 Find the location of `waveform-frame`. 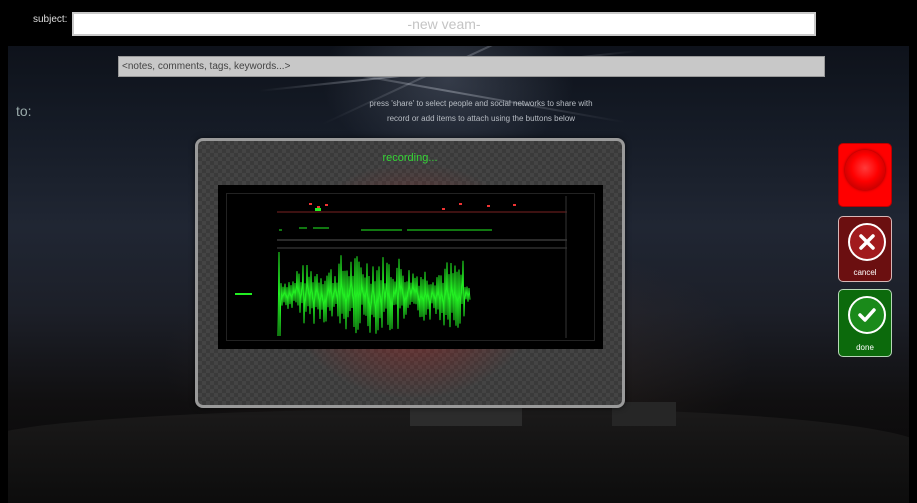

waveform-frame is located at coordinates (410, 267).